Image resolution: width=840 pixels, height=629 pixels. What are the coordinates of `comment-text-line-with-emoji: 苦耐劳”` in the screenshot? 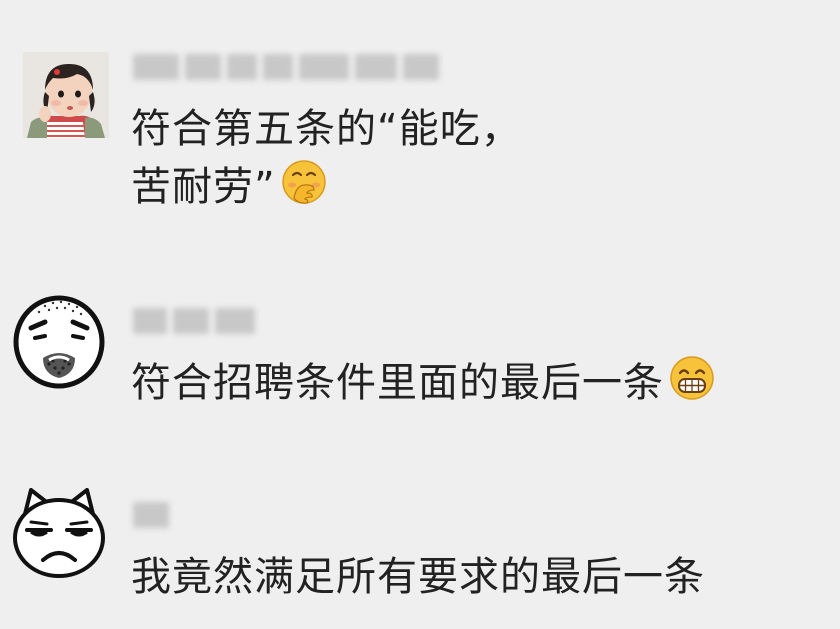 It's located at (326, 187).